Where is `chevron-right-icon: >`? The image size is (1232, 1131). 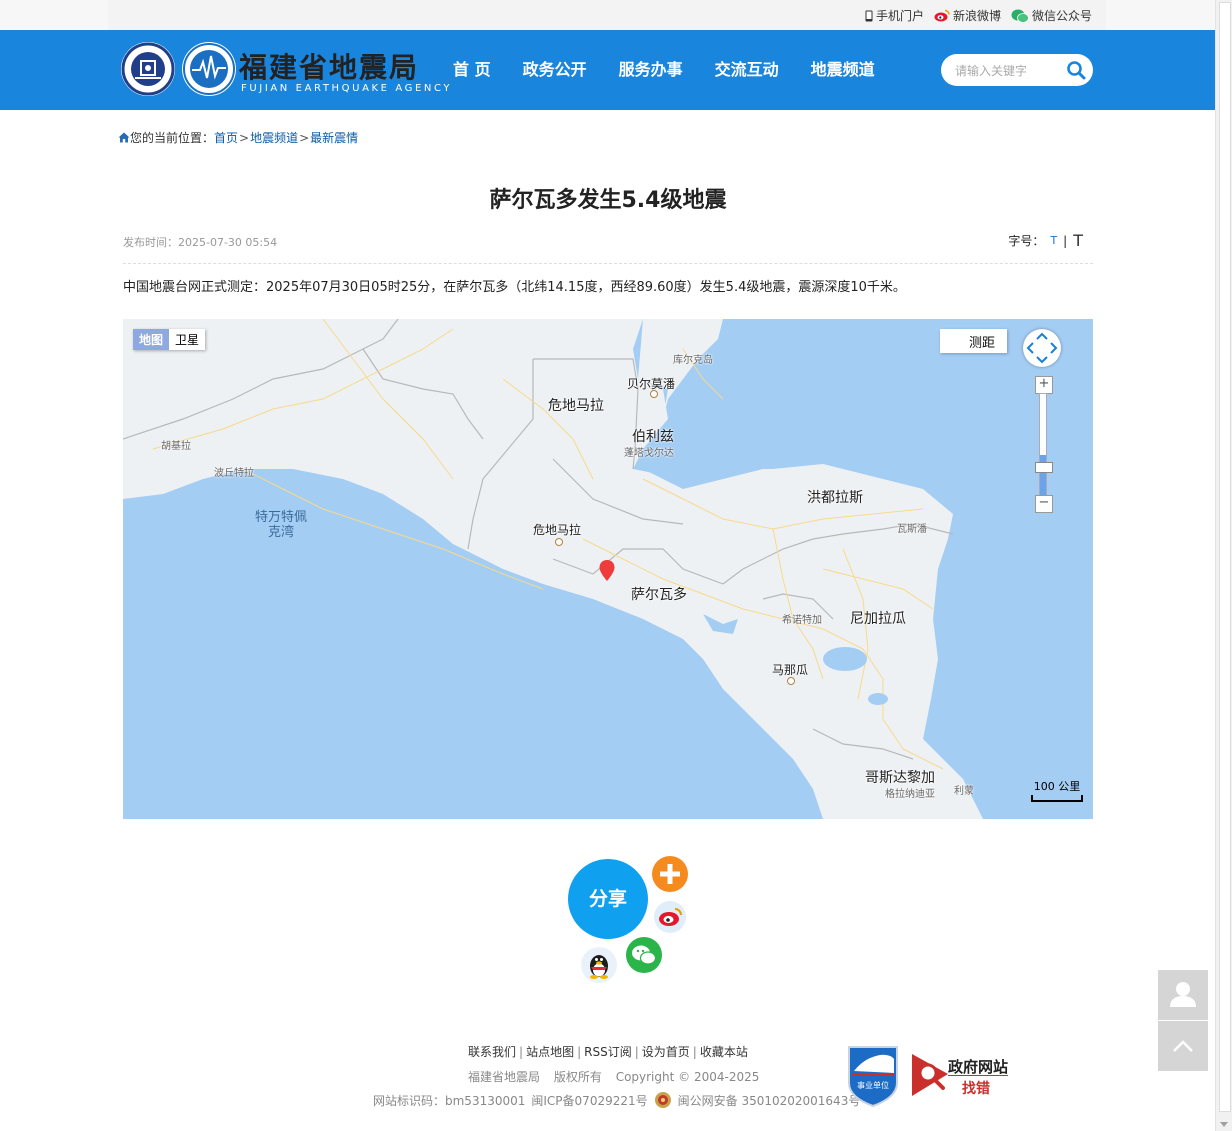 chevron-right-icon: > is located at coordinates (244, 137).